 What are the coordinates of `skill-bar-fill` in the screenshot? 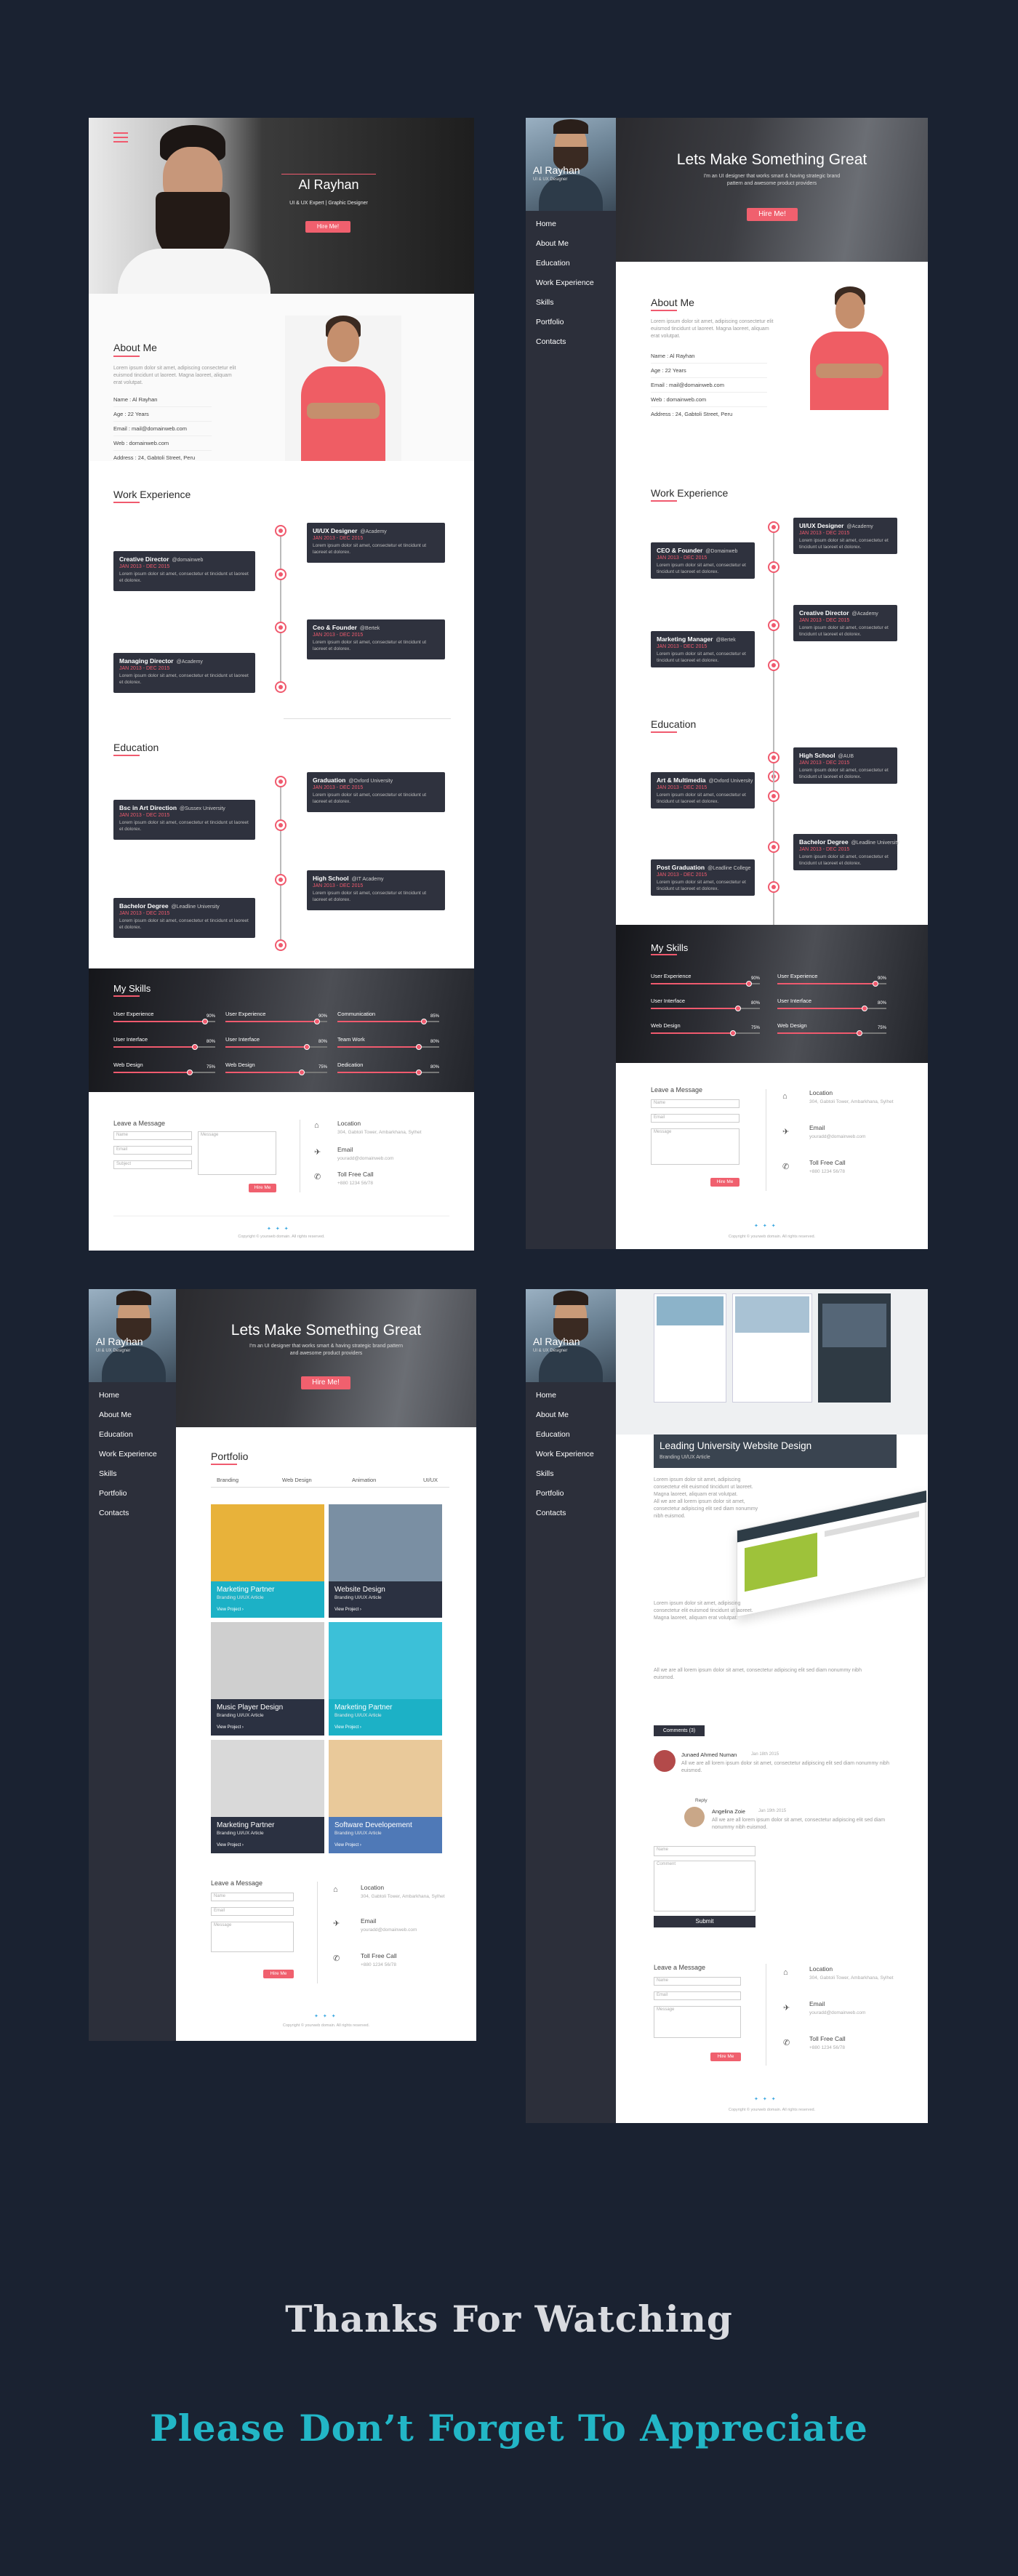 It's located at (159, 1022).